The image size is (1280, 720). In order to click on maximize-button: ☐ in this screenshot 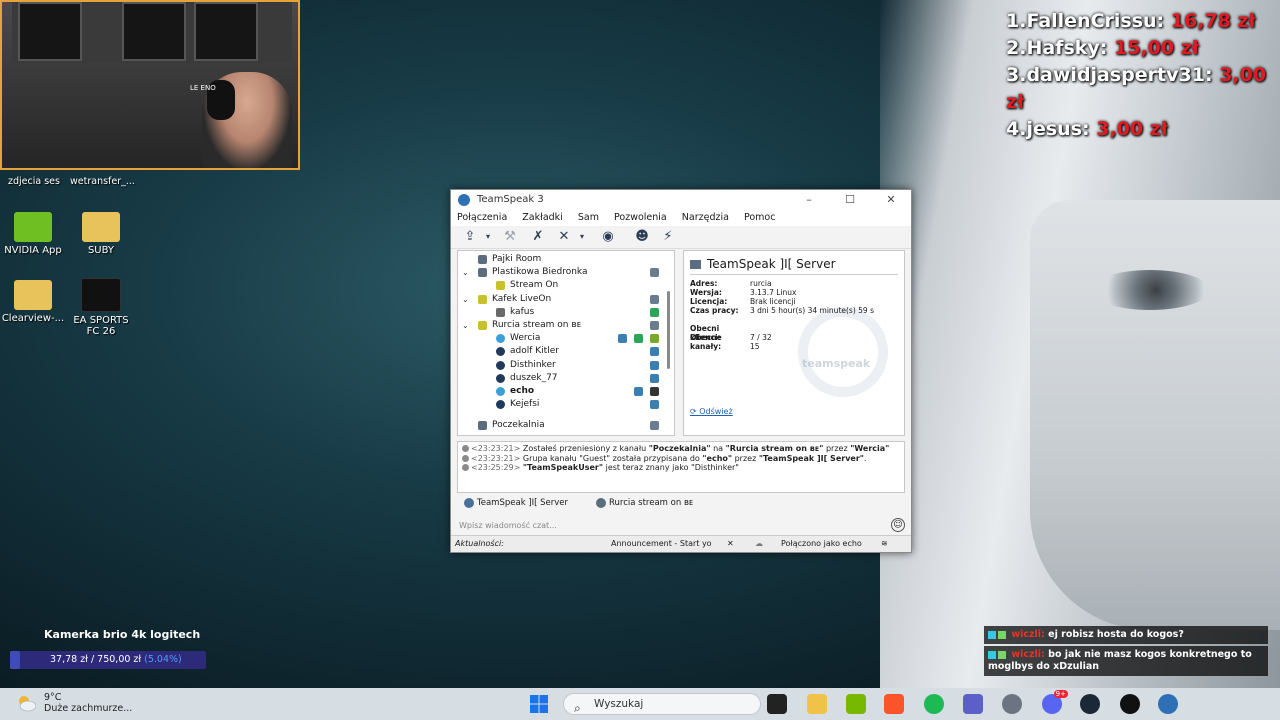, I will do `click(850, 200)`.